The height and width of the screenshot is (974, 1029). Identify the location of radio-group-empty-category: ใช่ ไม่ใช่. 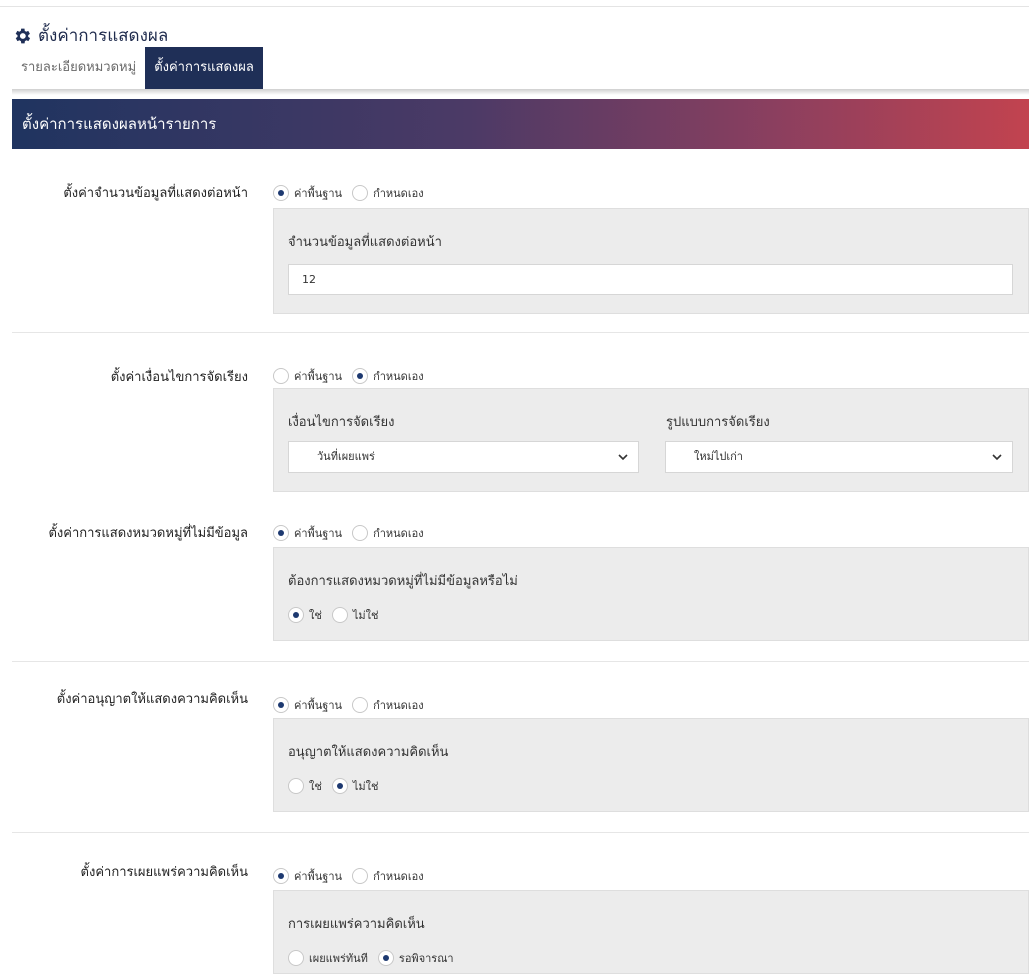
(338, 615).